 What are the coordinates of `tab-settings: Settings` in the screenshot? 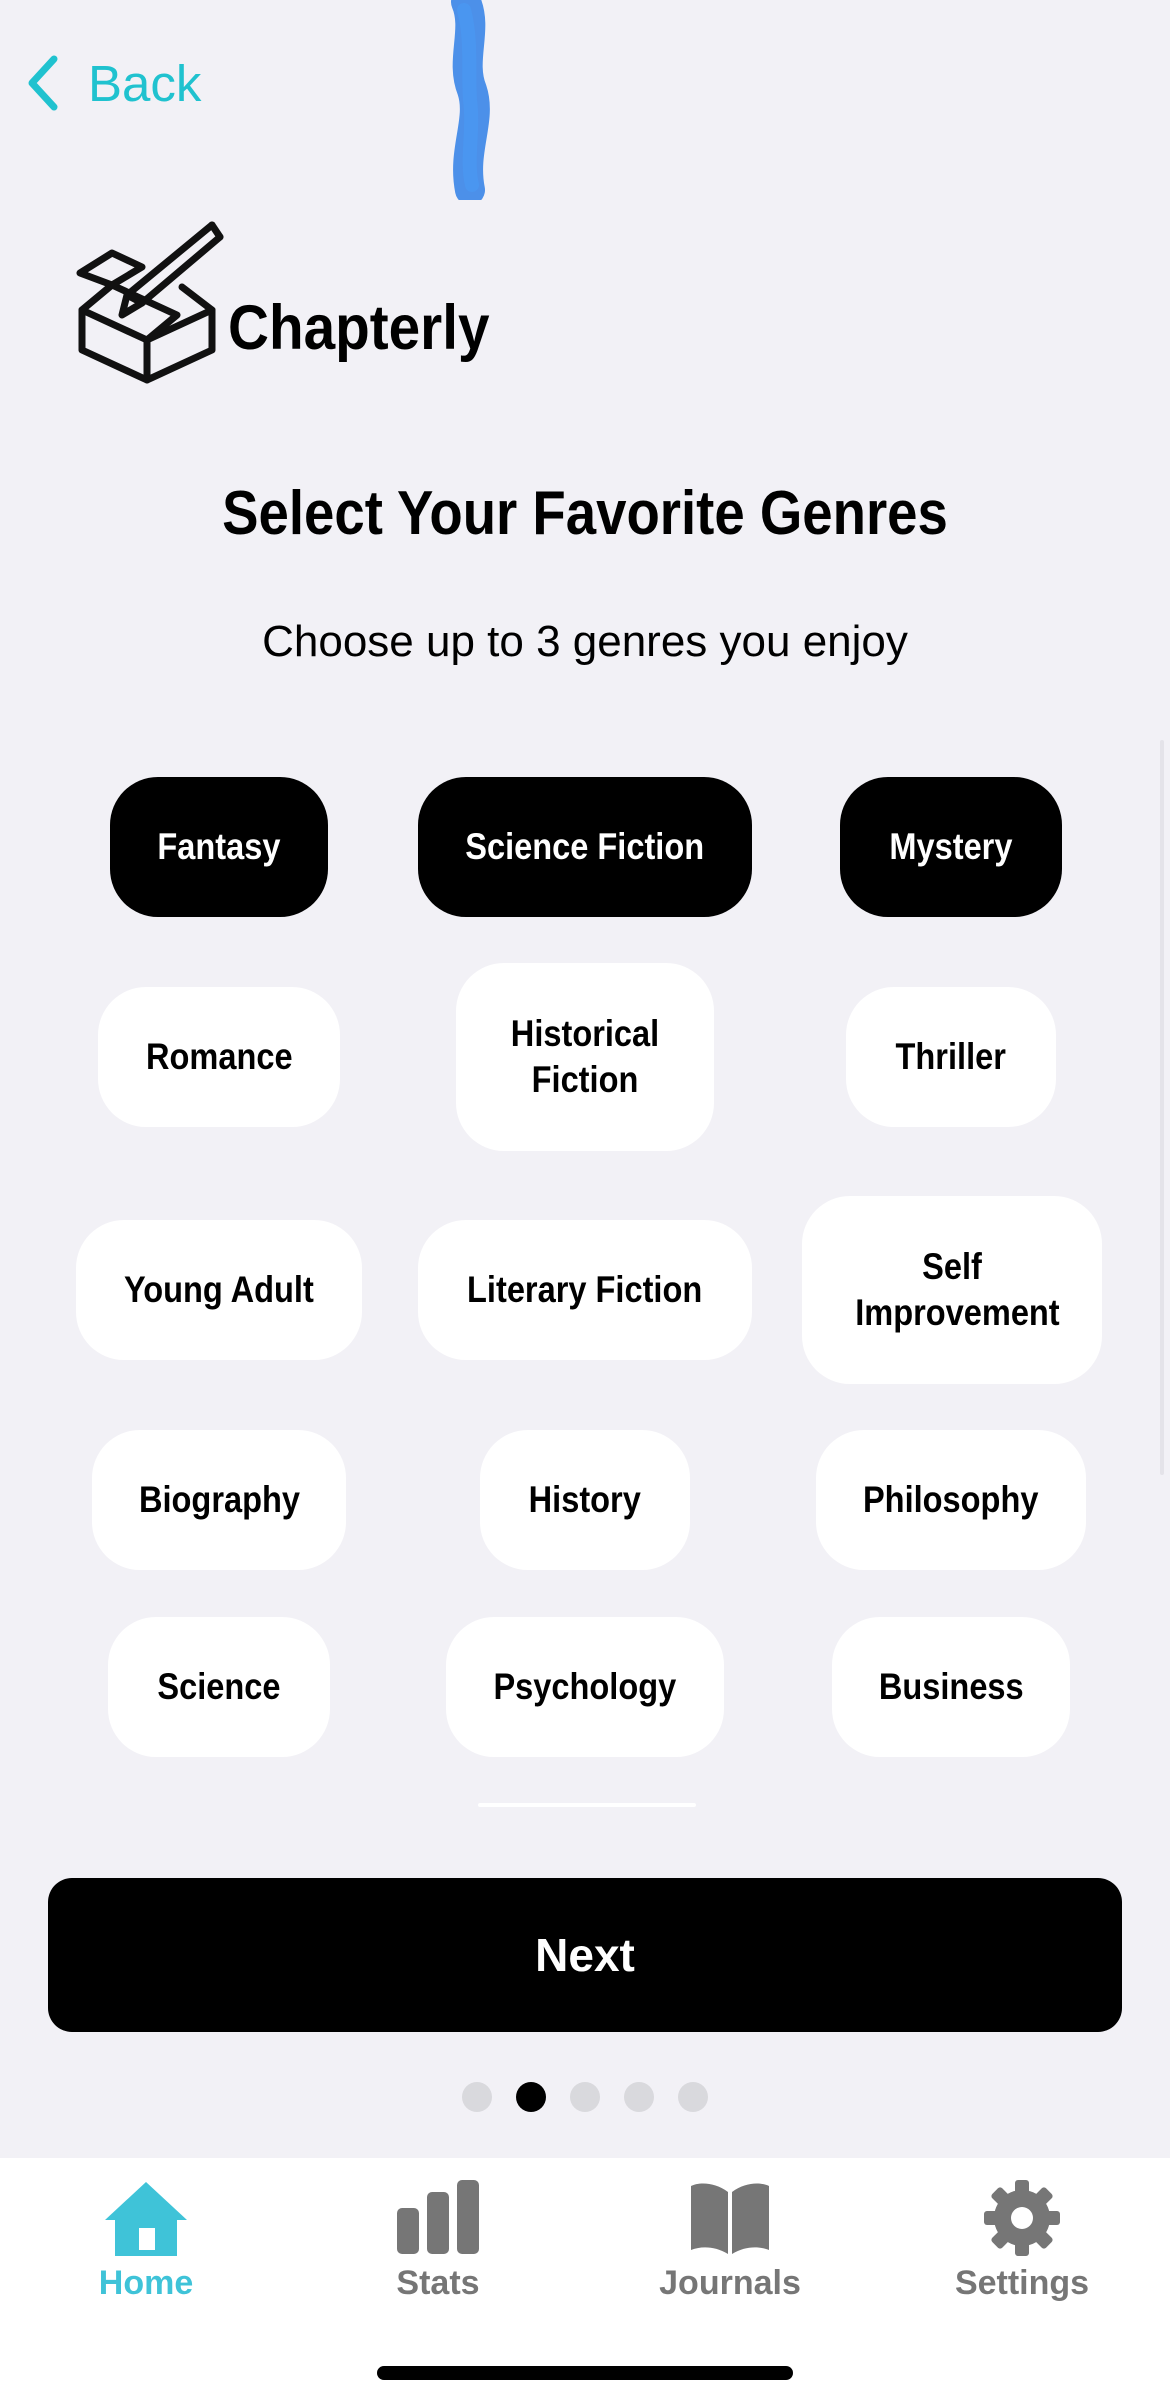 It's located at (1022, 2253).